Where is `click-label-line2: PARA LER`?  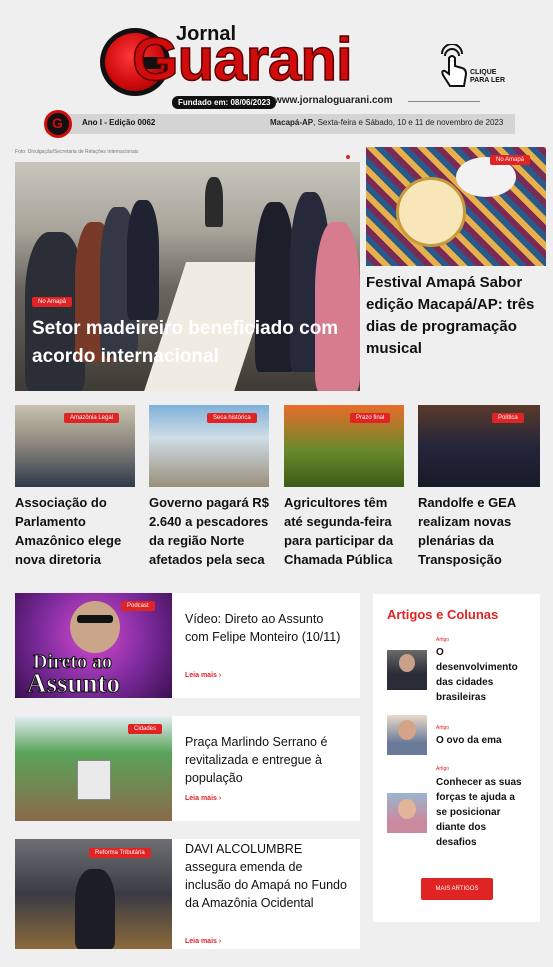
click-label-line2: PARA LER is located at coordinates (487, 81).